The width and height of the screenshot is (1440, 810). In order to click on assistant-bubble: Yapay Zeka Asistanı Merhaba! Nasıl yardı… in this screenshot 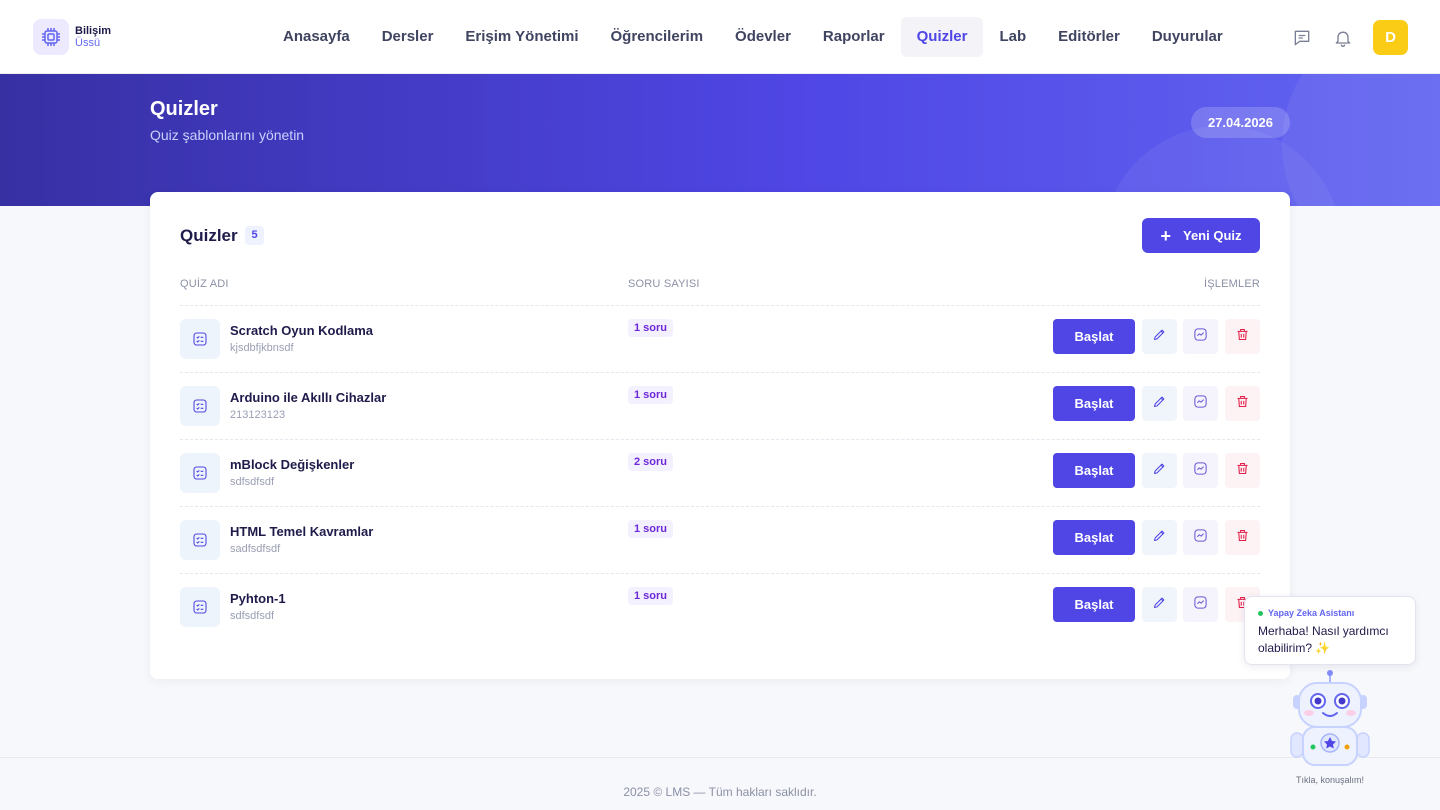, I will do `click(1330, 630)`.